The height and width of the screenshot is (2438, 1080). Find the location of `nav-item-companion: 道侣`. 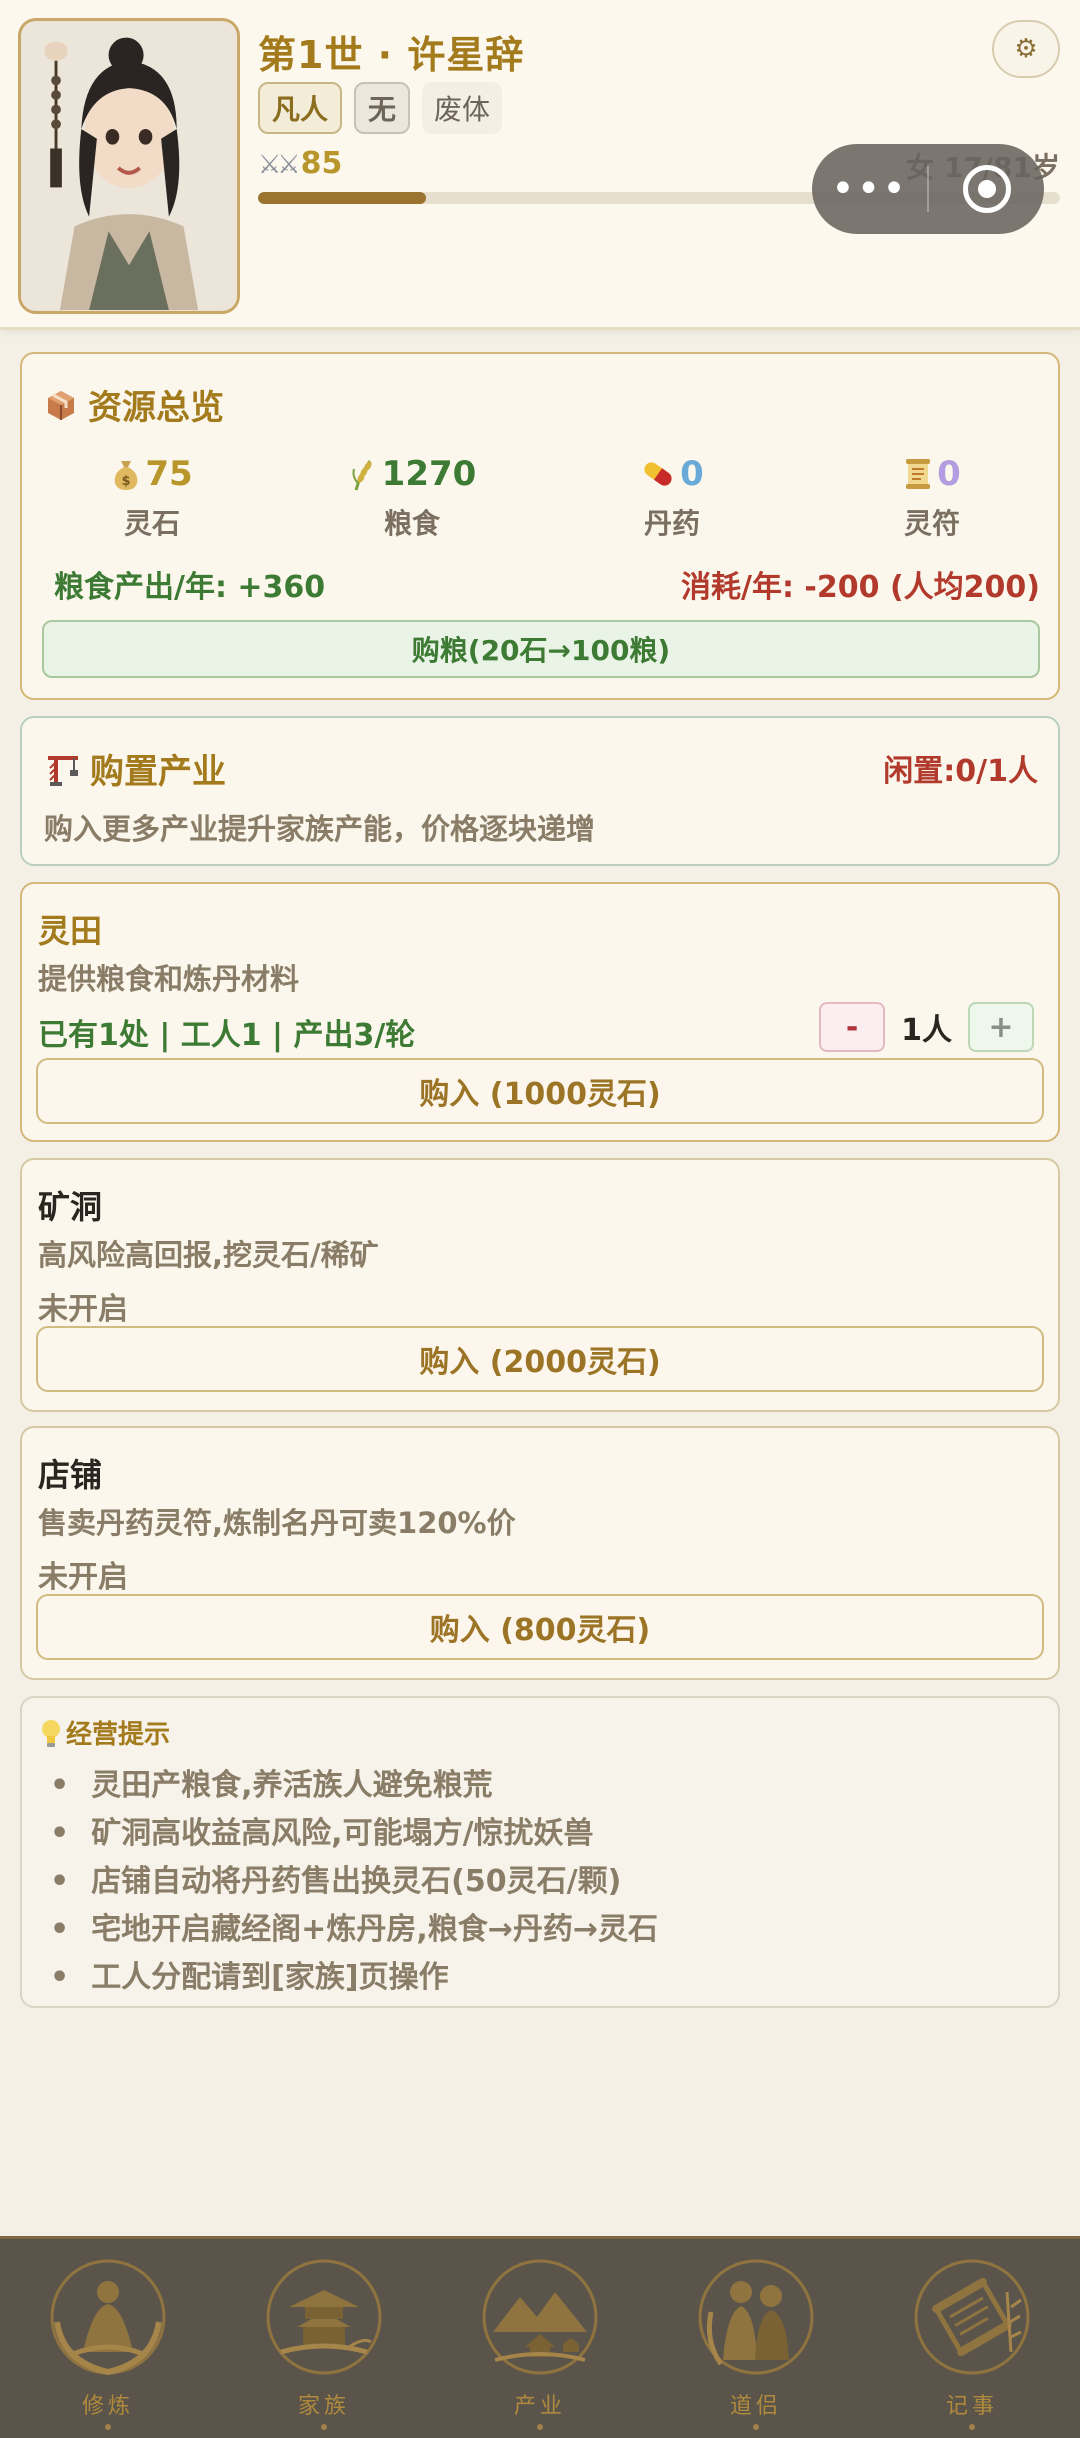

nav-item-companion: 道侣 is located at coordinates (756, 2339).